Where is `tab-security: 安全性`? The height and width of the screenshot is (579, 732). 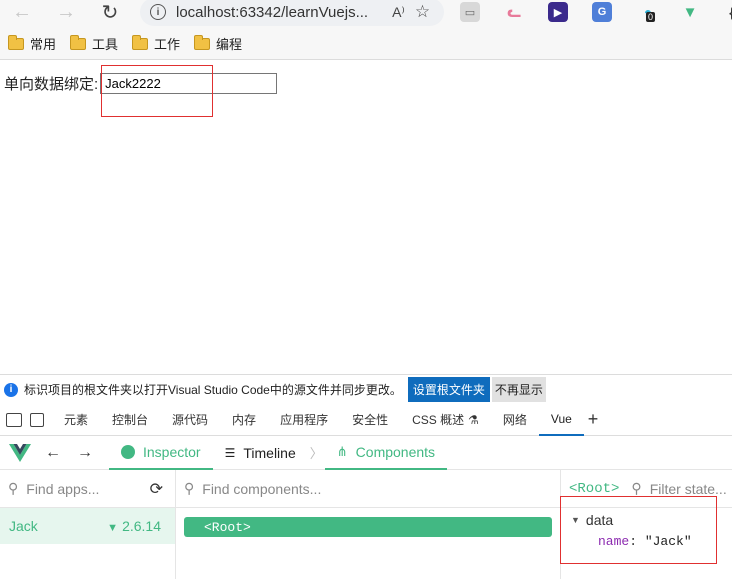 tab-security: 安全性 is located at coordinates (370, 420).